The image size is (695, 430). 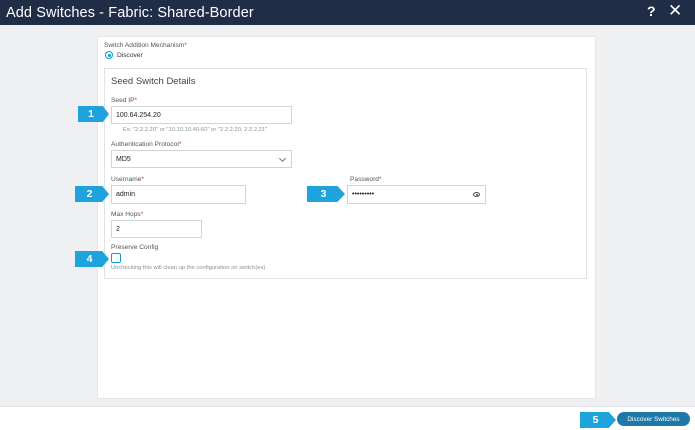 What do you see at coordinates (178, 194) in the screenshot?
I see `username-input: admin` at bounding box center [178, 194].